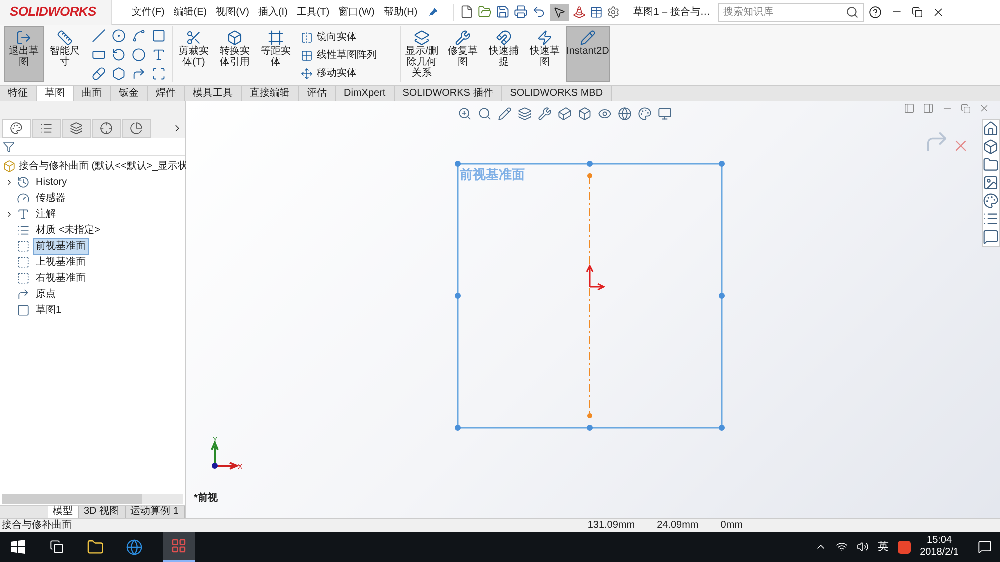 This screenshot has width=1000, height=562. I want to click on panel-right-icon, so click(928, 108).